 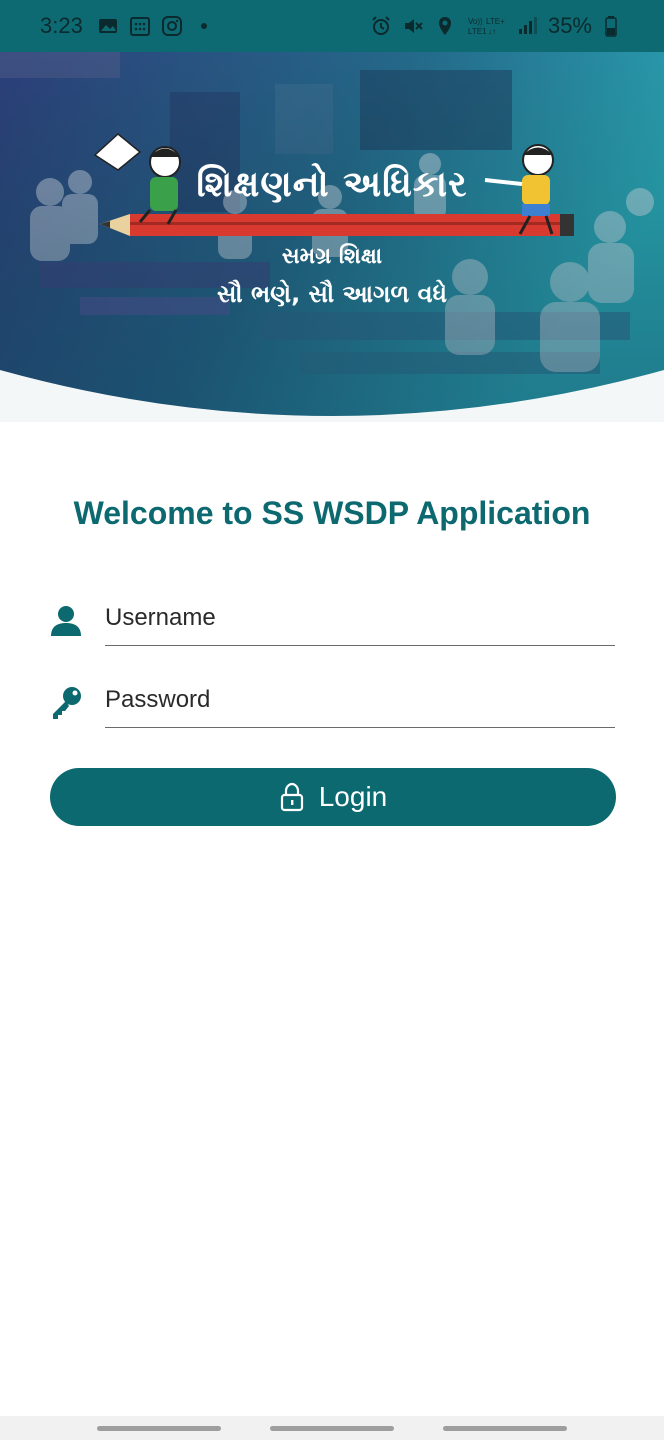 I want to click on banner-title: શિક્ષણનો અધિકાર, so click(x=332, y=184).